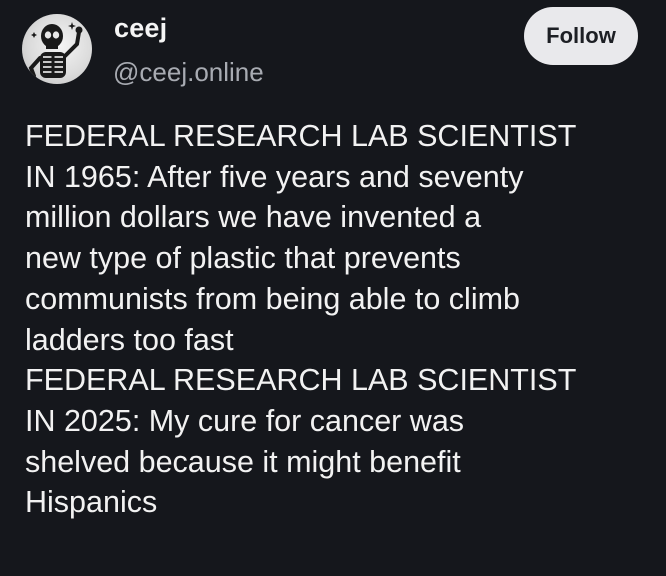 The height and width of the screenshot is (576, 666). I want to click on username: ceej, so click(140, 28).